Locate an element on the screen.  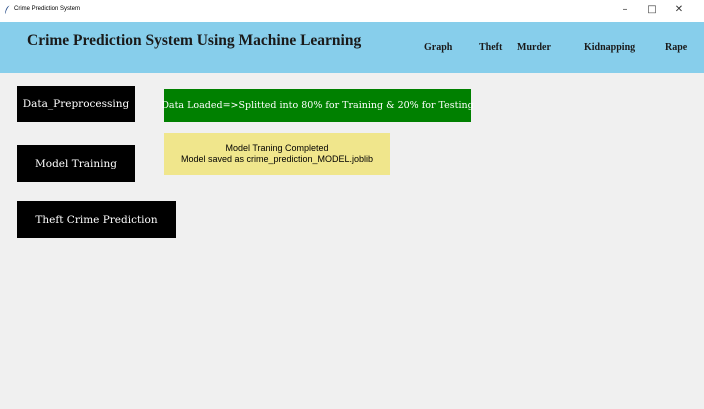
model-training-button: Model Training is located at coordinates (76, 163).